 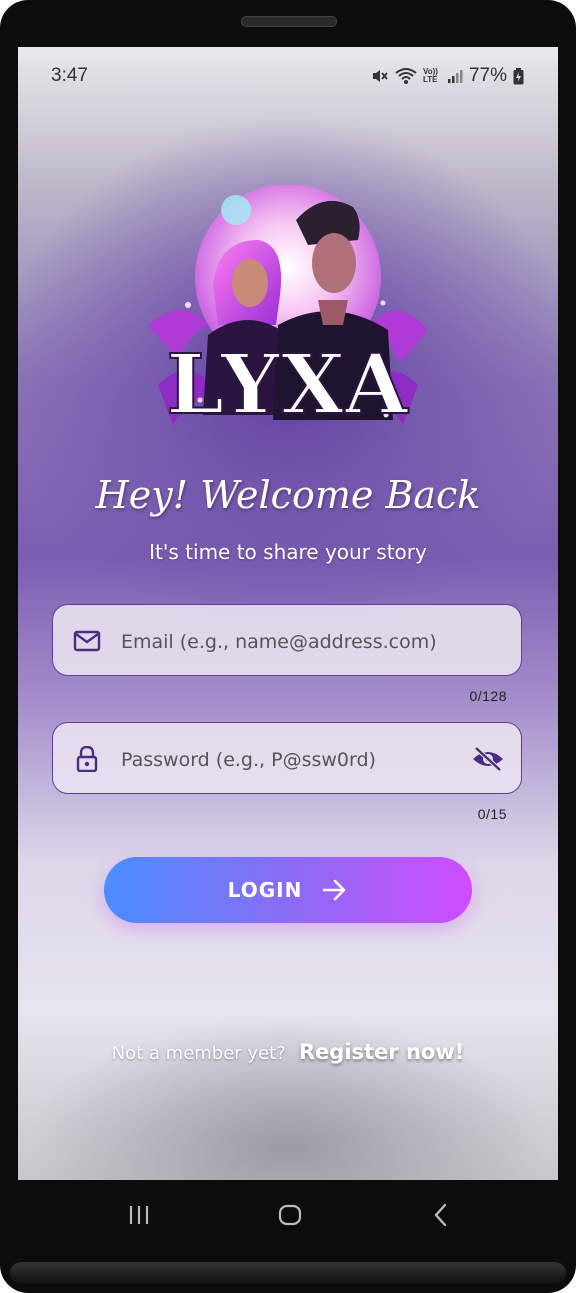 I want to click on signal-icon, so click(x=455, y=76).